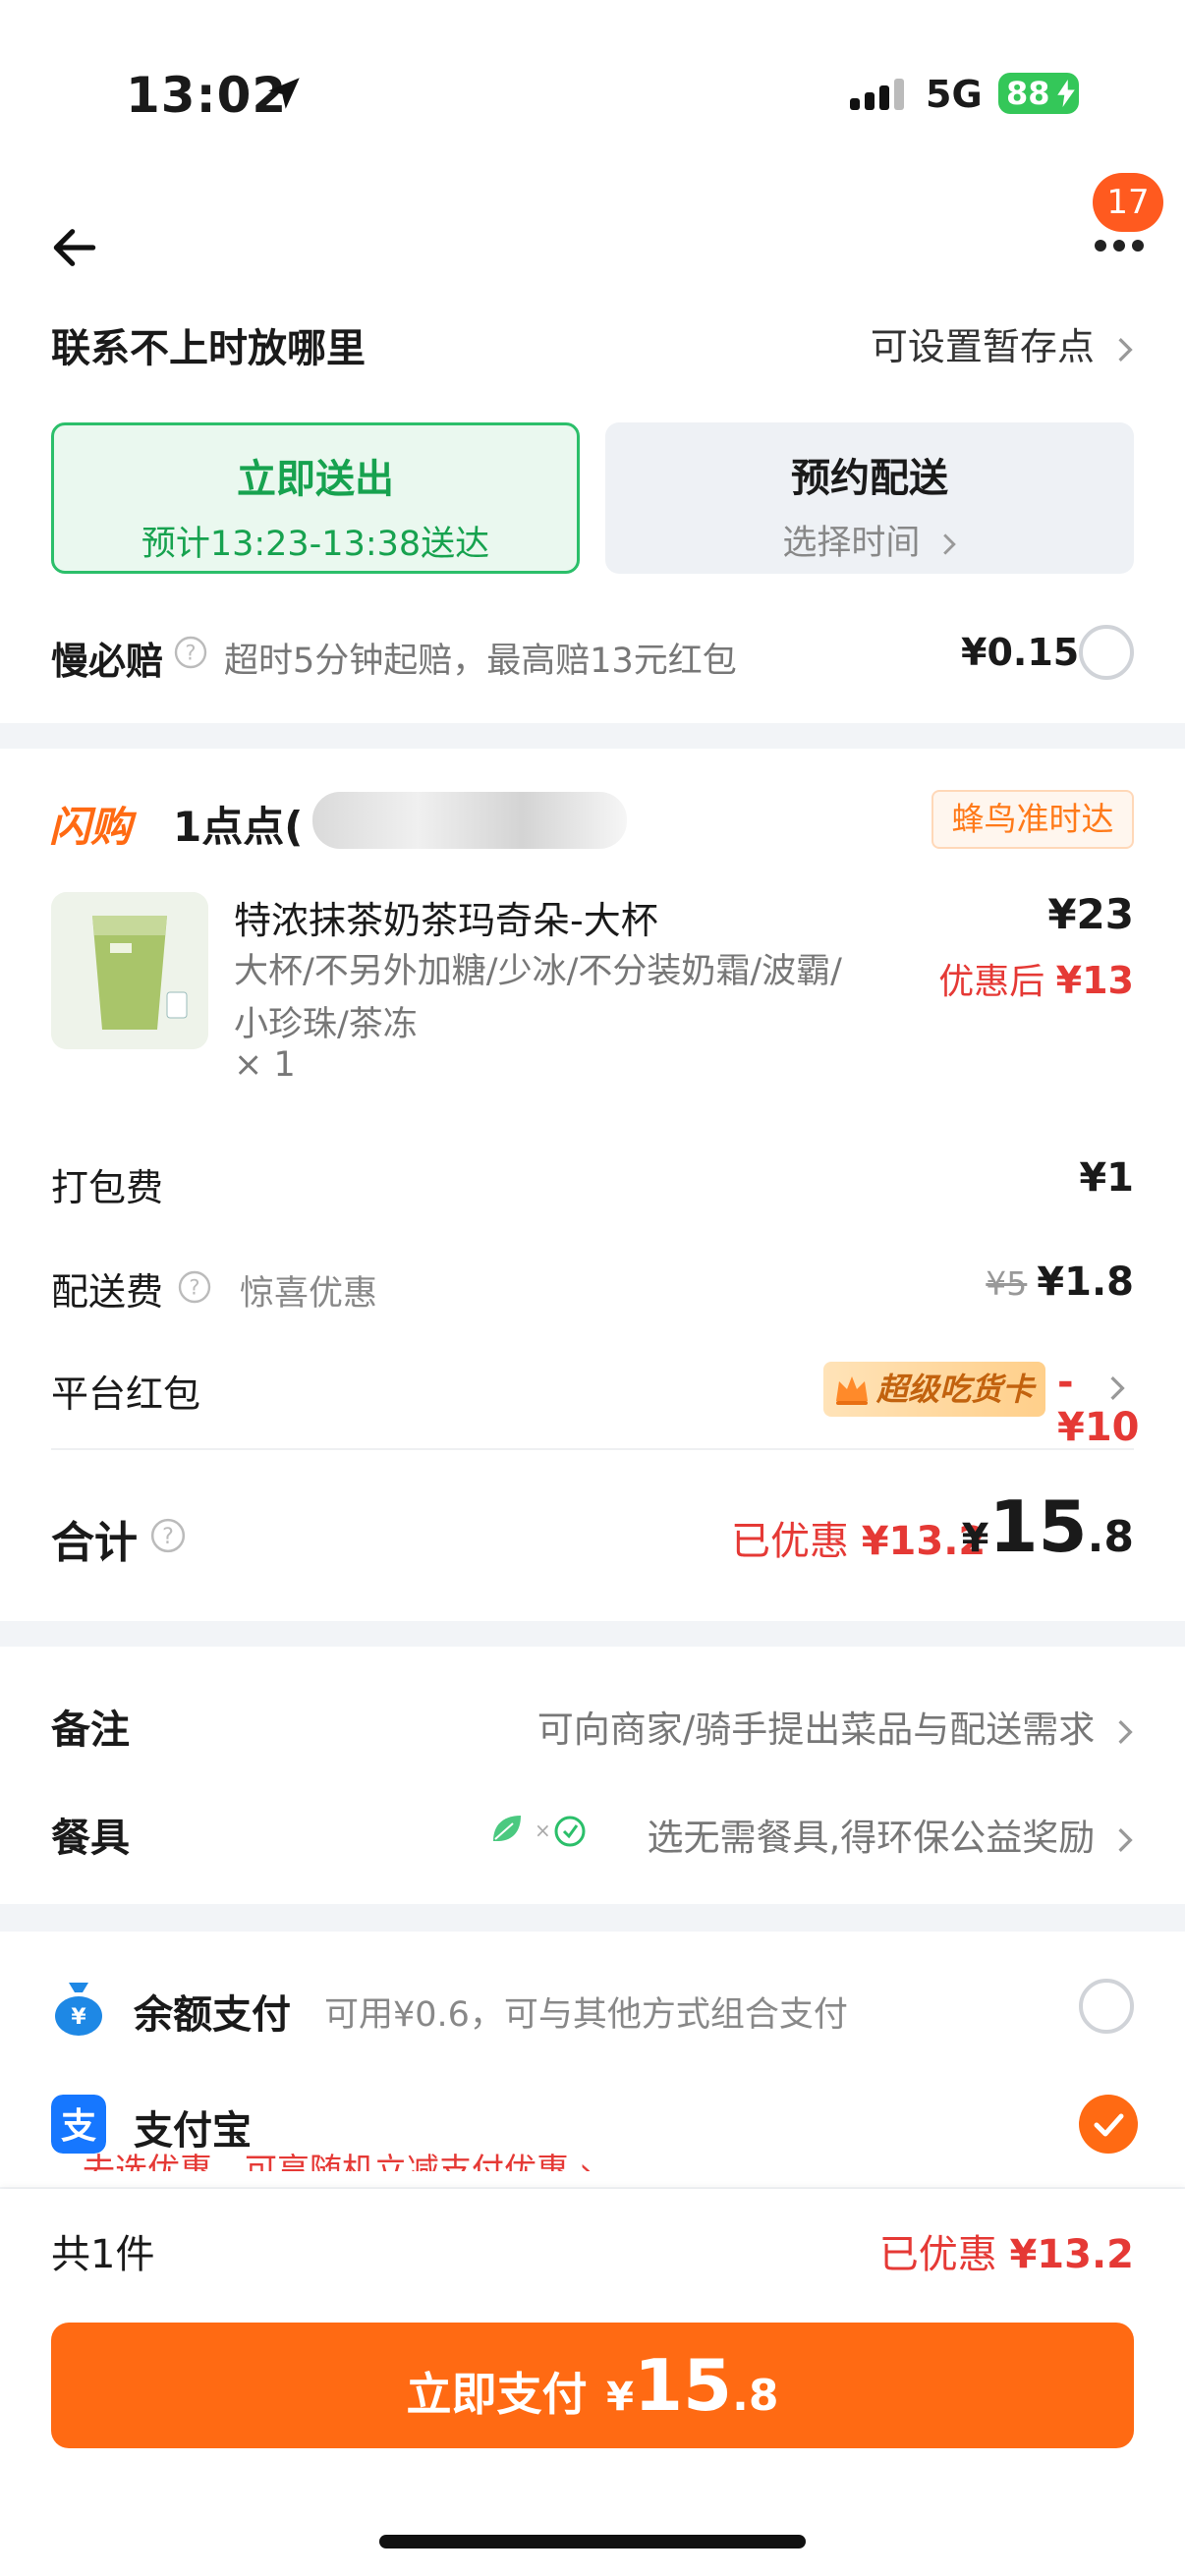 The image size is (1185, 2576). What do you see at coordinates (95, 1543) in the screenshot?
I see `total-label: 合计` at bounding box center [95, 1543].